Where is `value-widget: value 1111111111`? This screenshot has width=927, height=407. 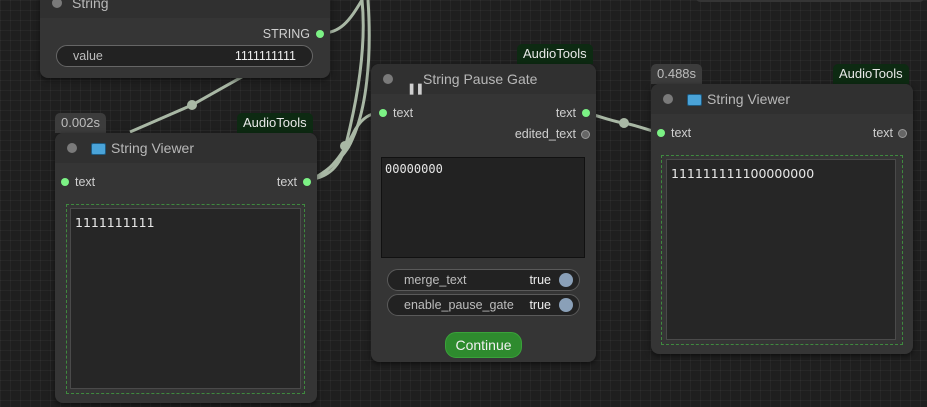 value-widget: value 1111111111 is located at coordinates (184, 56).